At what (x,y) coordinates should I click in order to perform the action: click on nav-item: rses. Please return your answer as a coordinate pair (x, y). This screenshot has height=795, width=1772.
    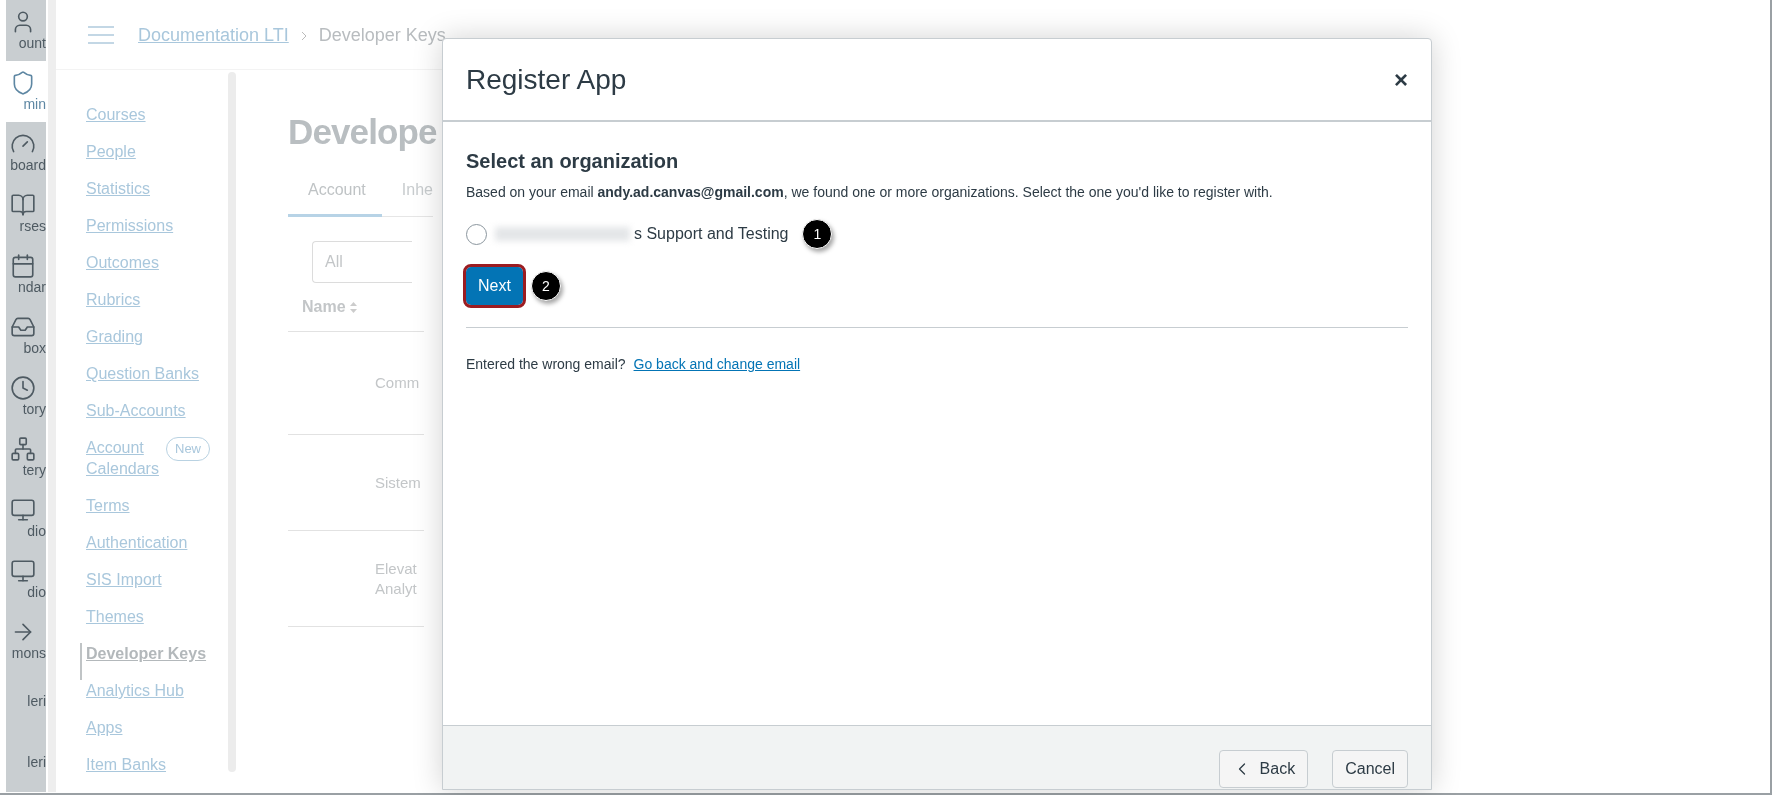
    Looking at the image, I should click on (26, 213).